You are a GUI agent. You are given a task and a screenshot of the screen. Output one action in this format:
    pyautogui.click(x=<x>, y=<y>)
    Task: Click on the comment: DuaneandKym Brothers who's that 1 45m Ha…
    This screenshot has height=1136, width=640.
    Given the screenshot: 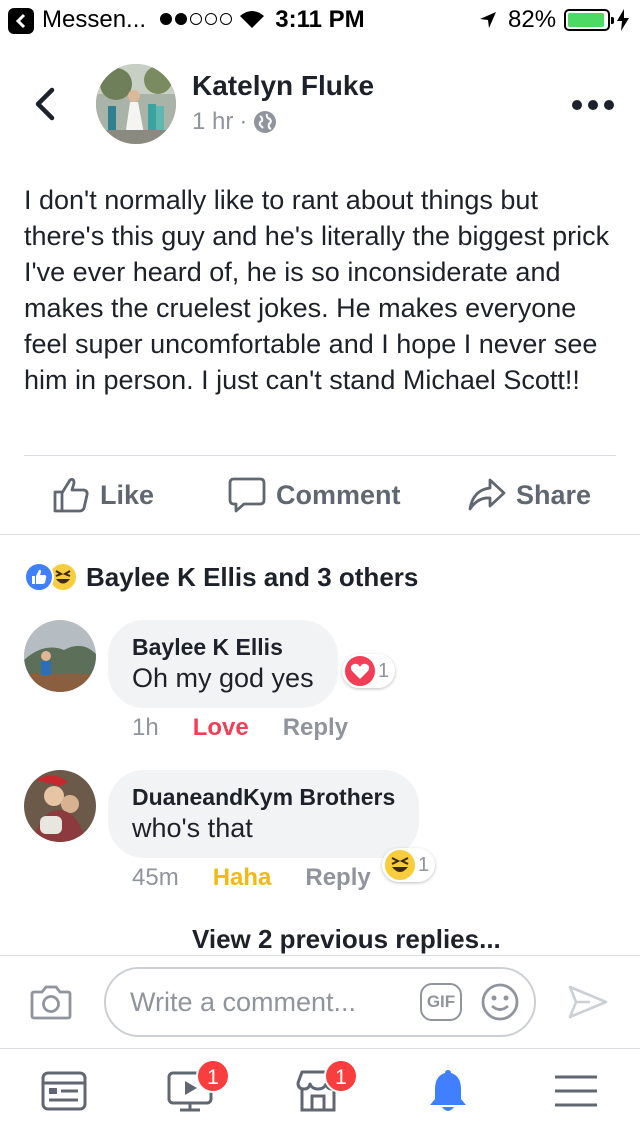 What is the action you would take?
    pyautogui.click(x=324, y=835)
    